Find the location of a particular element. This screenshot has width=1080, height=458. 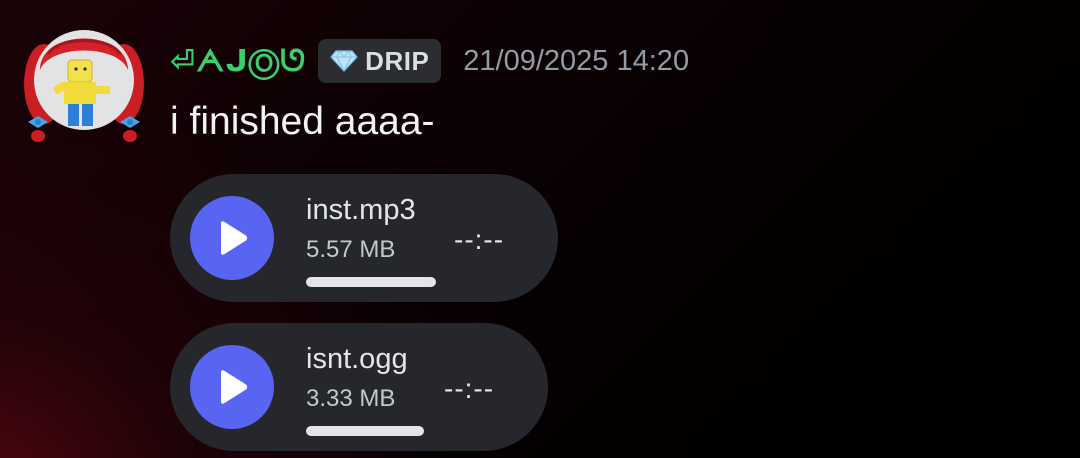

attachment-size: 3.33 MB is located at coordinates (351, 398).